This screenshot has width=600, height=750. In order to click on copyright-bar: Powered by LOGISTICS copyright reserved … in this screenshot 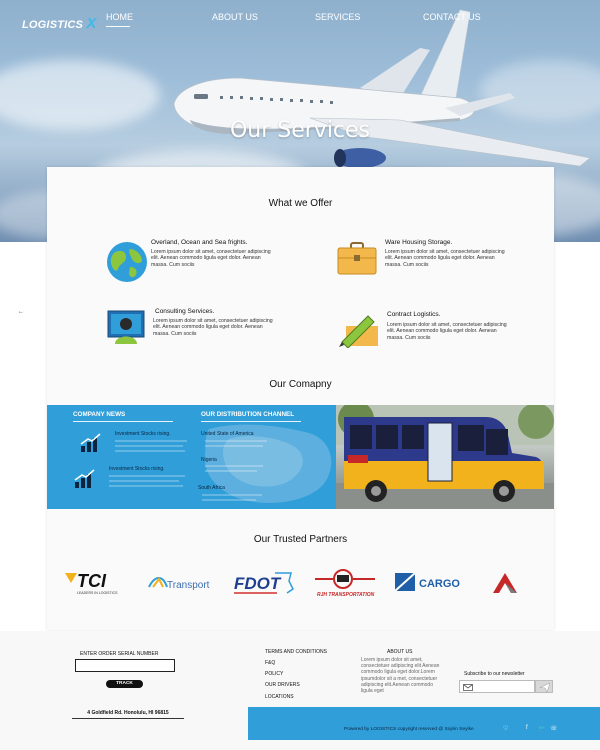, I will do `click(424, 723)`.